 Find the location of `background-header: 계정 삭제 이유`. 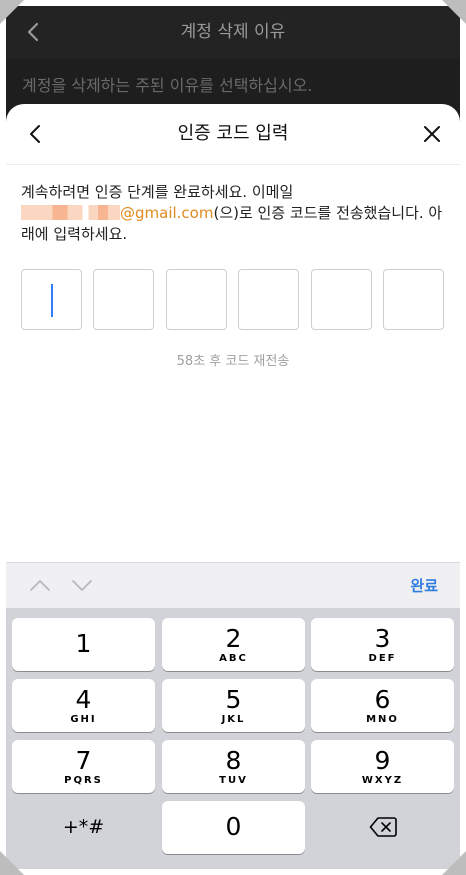

background-header: 계정 삭제 이유 is located at coordinates (233, 32).